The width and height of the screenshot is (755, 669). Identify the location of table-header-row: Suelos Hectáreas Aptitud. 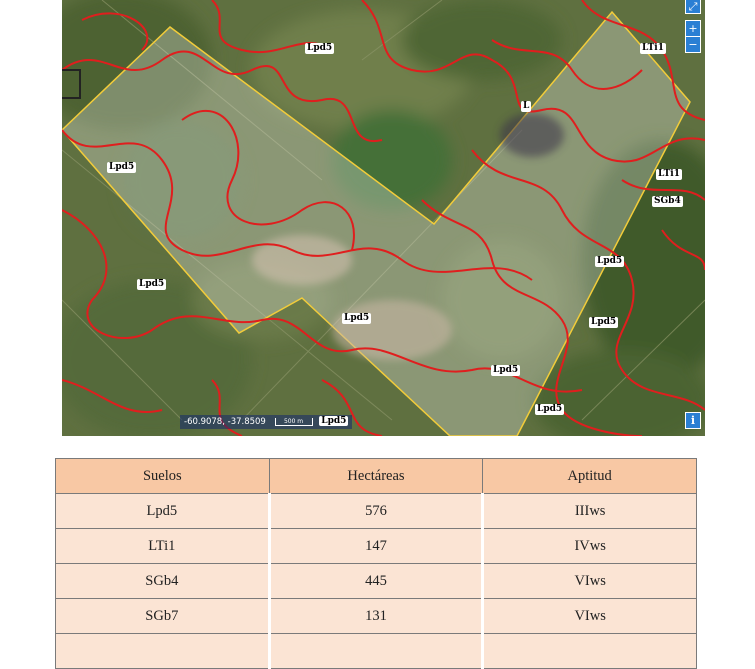
(376, 476).